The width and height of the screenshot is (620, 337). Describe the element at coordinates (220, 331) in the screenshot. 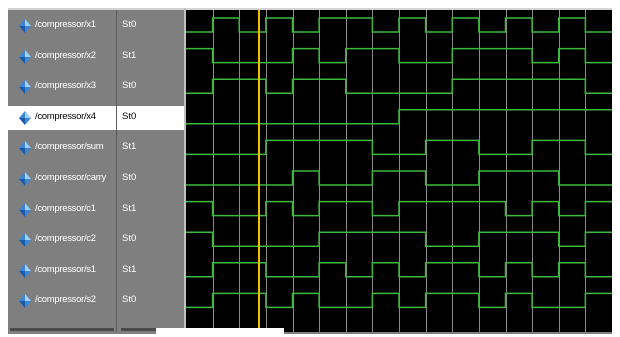

I see `waveform-horizontal-scrollbar` at that location.